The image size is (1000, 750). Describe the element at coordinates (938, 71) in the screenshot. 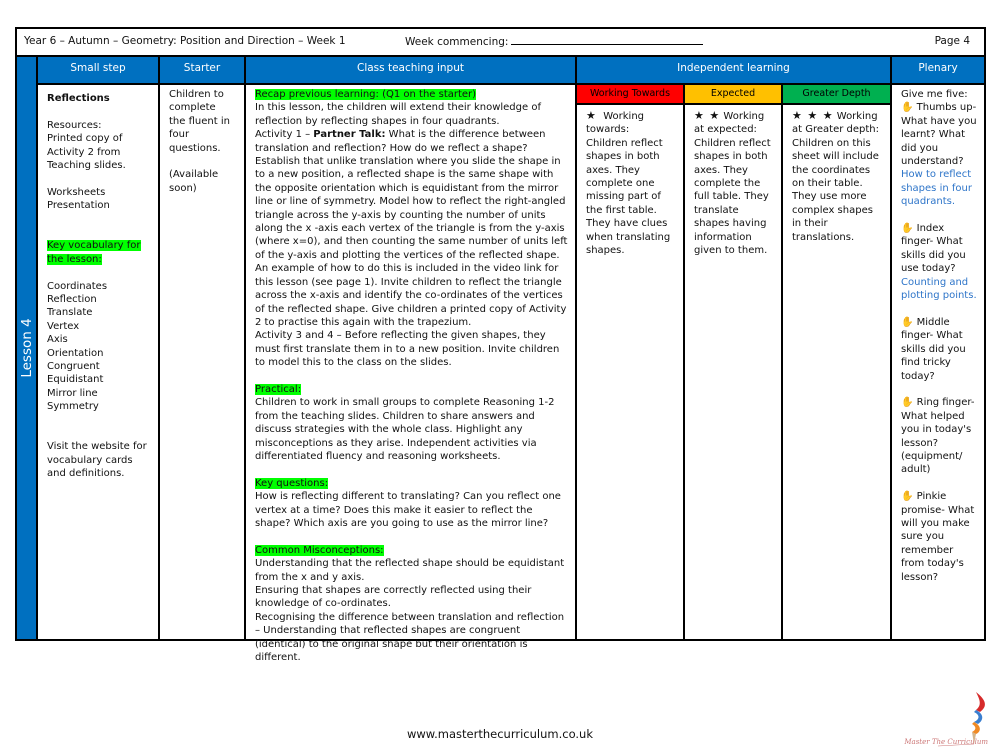

I see `header-plenary: Plenary` at that location.